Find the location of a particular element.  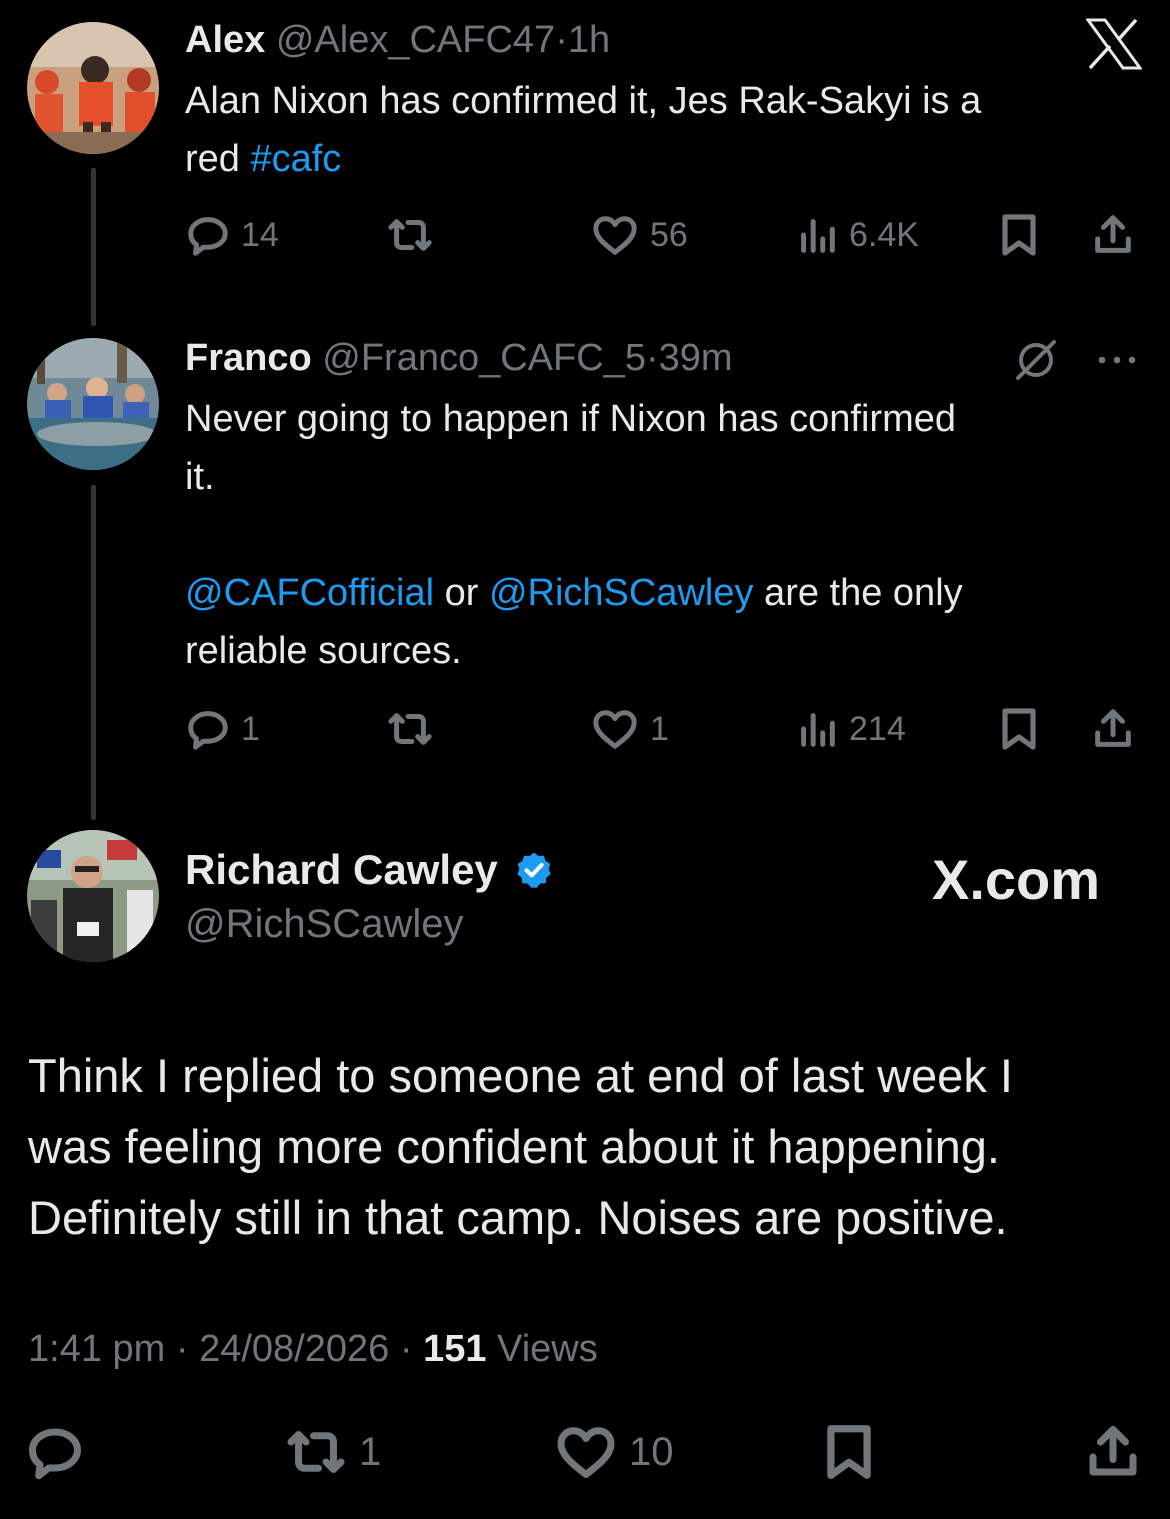

reply-button: 14 is located at coordinates (232, 235).